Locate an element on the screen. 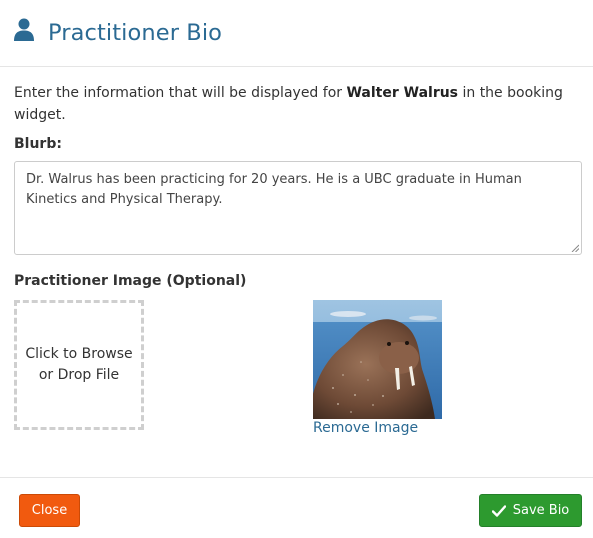 This screenshot has width=593, height=538. save-button-label: Save Bio is located at coordinates (541, 510).